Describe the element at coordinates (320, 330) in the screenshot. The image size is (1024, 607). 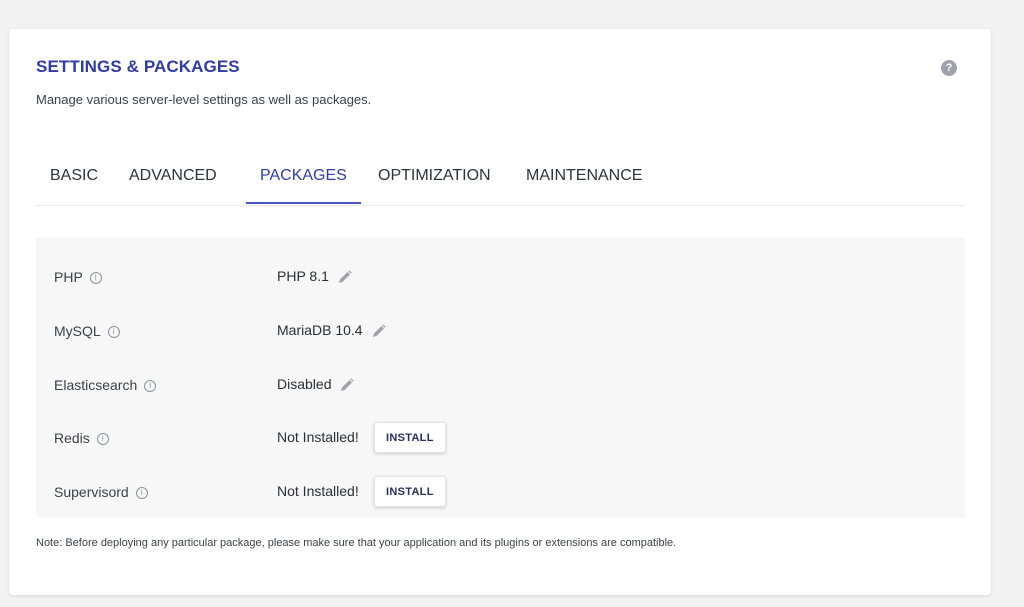
I see `package-version: MariaDB 10.4` at that location.